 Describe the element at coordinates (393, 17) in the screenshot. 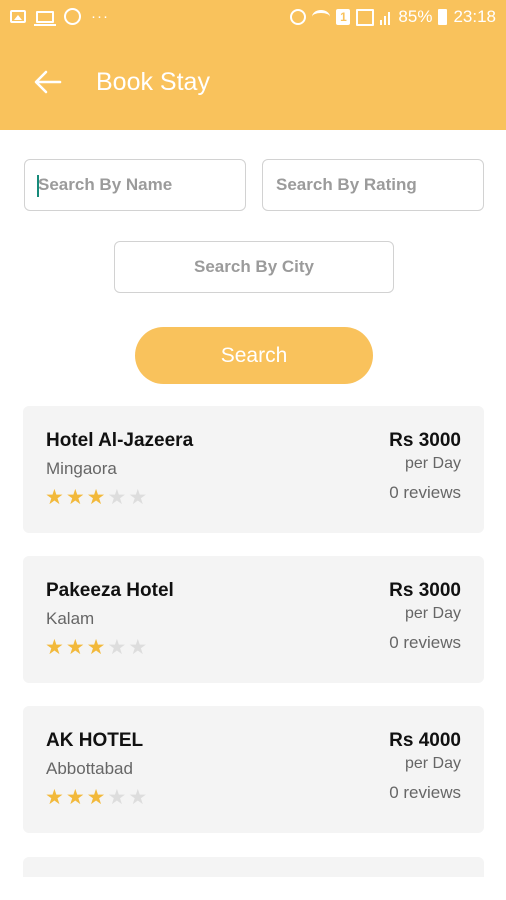

I see `status-right: 1 85% 23:18` at that location.